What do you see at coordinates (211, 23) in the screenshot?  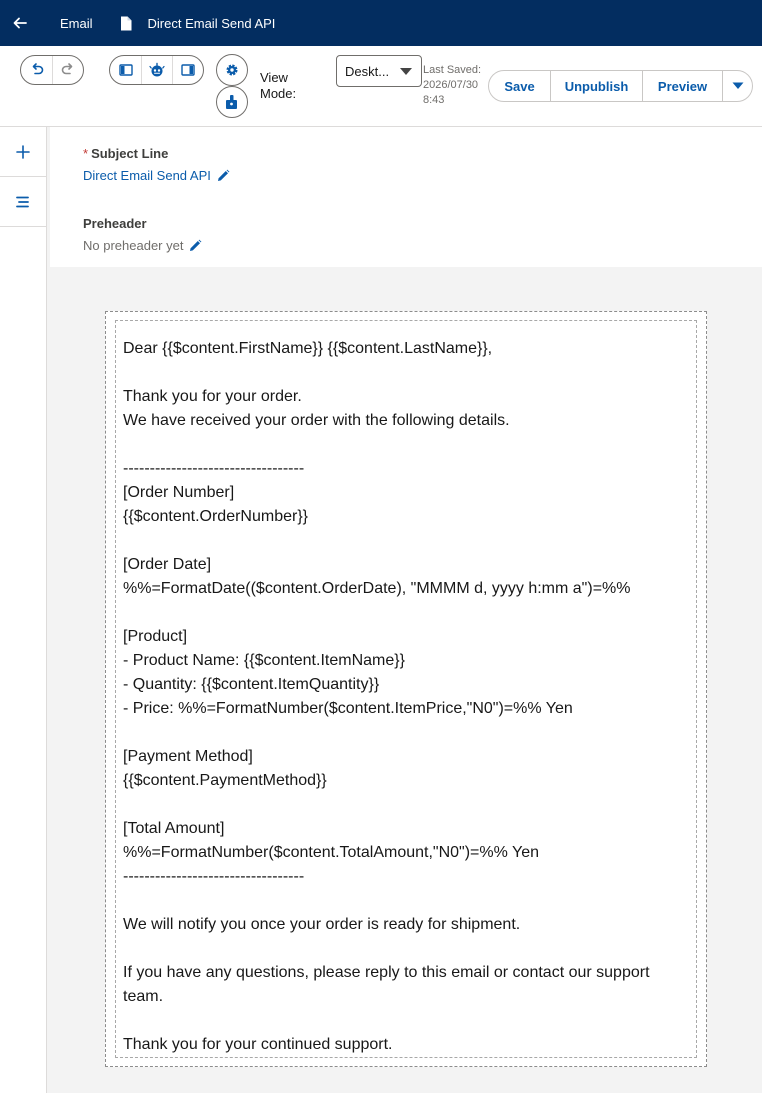 I see `document-title: Direct Email Send API` at bounding box center [211, 23].